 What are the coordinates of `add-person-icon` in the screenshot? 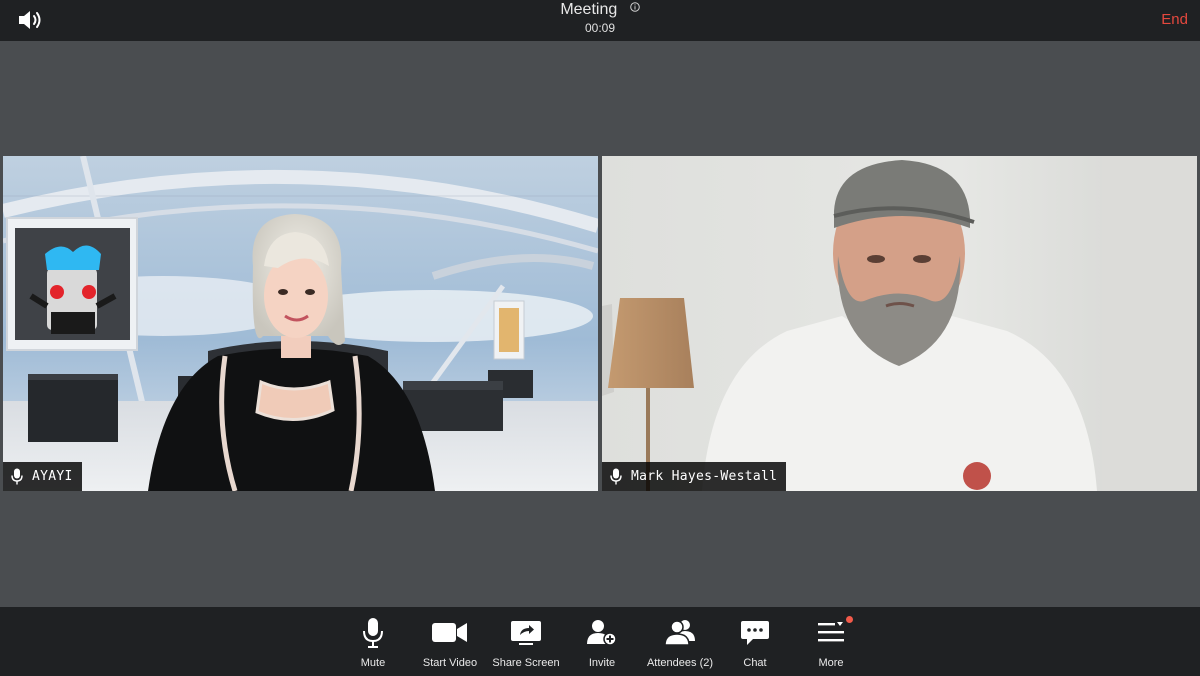 It's located at (602, 633).